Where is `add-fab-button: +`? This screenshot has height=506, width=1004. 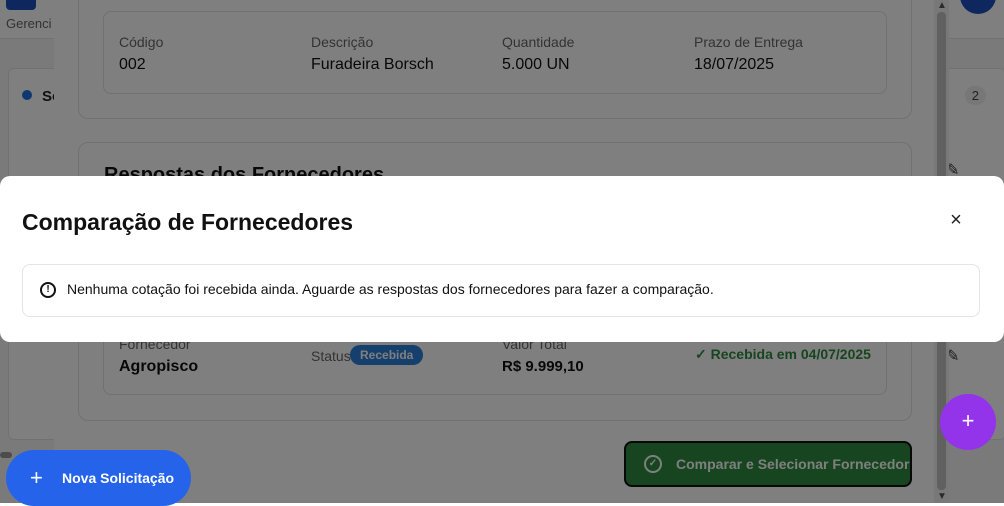 add-fab-button: + is located at coordinates (968, 422).